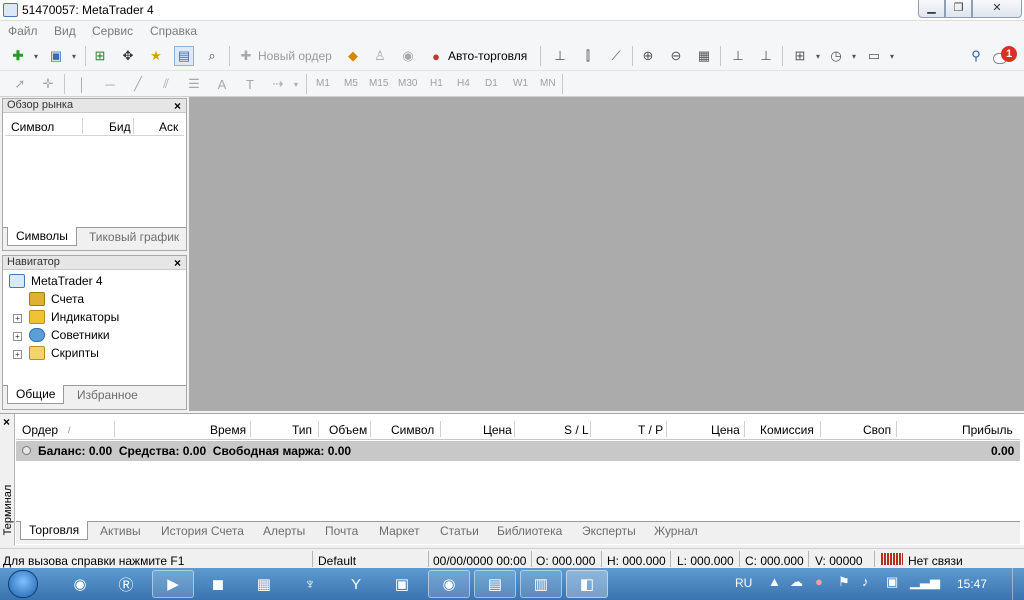  Describe the element at coordinates (23, 584) in the screenshot. I see `start-button` at that location.